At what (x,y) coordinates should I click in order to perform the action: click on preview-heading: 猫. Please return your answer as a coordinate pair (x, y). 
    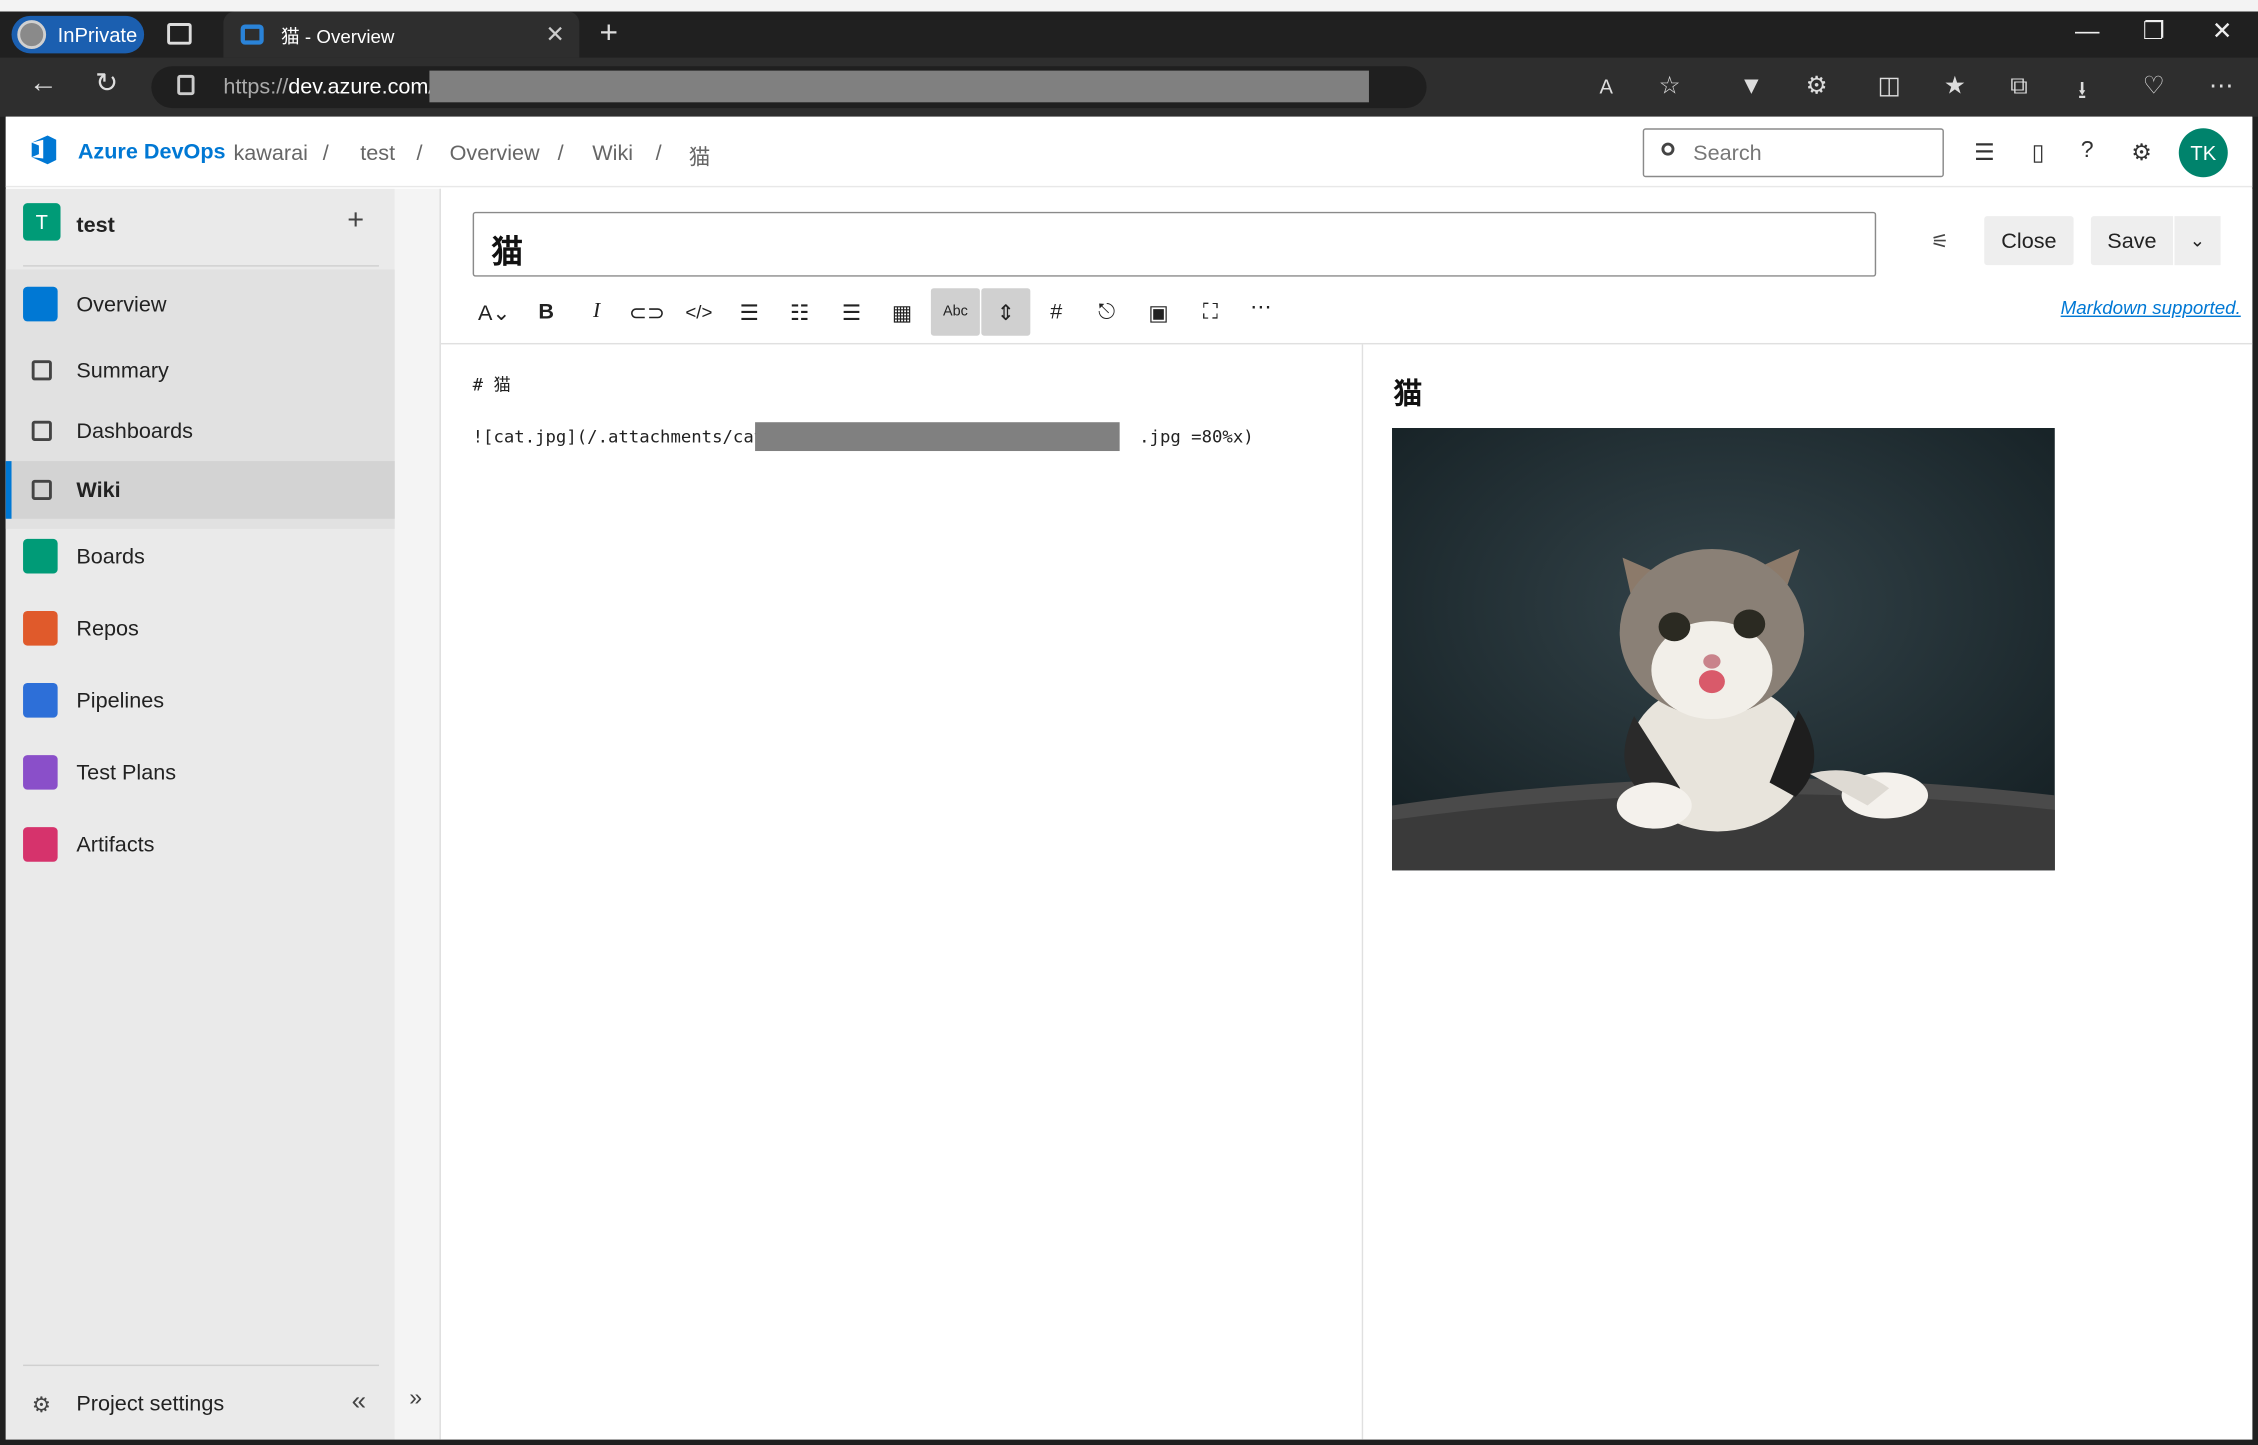
    Looking at the image, I should click on (1408, 394).